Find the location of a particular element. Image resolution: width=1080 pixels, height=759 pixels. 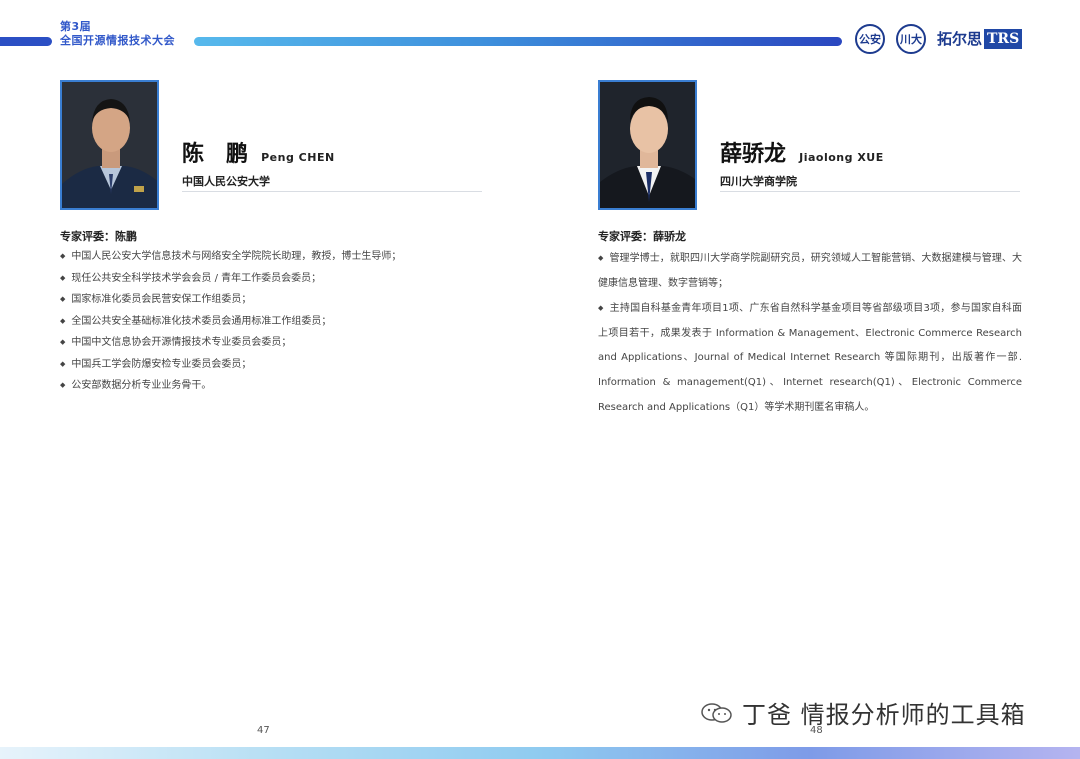

list-item: ◆ 中国中文信息协会开源情报技术专业委员会委员； is located at coordinates (260, 343).